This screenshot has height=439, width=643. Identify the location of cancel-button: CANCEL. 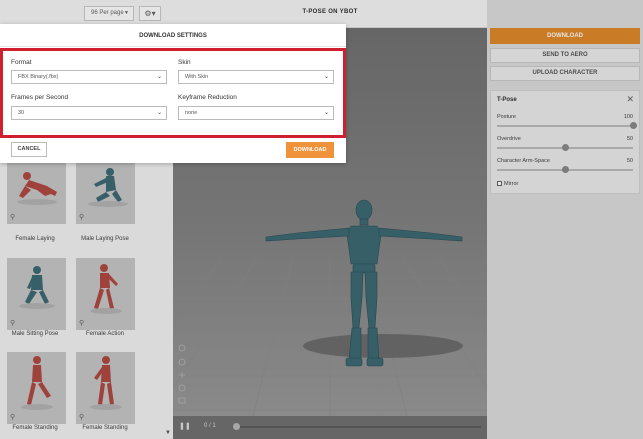
(29, 149).